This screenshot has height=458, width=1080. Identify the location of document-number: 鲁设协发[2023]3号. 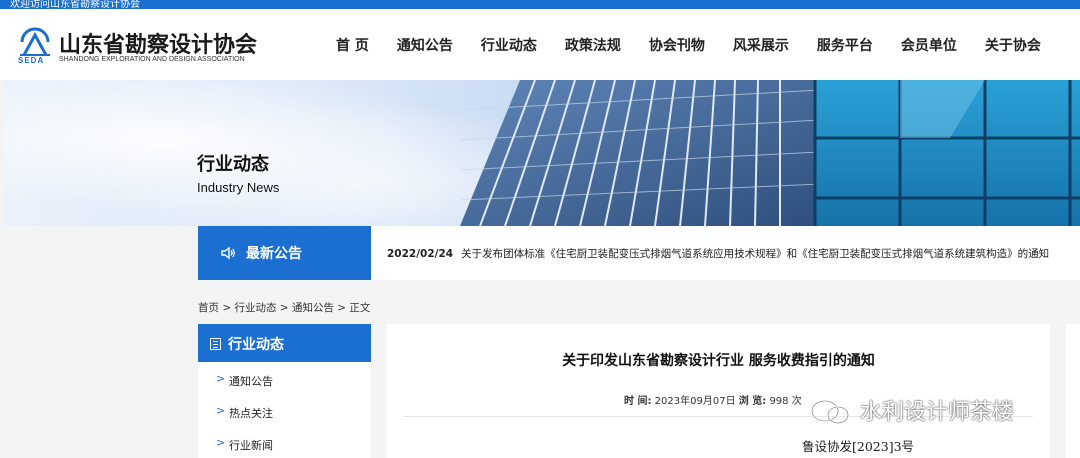
(858, 446).